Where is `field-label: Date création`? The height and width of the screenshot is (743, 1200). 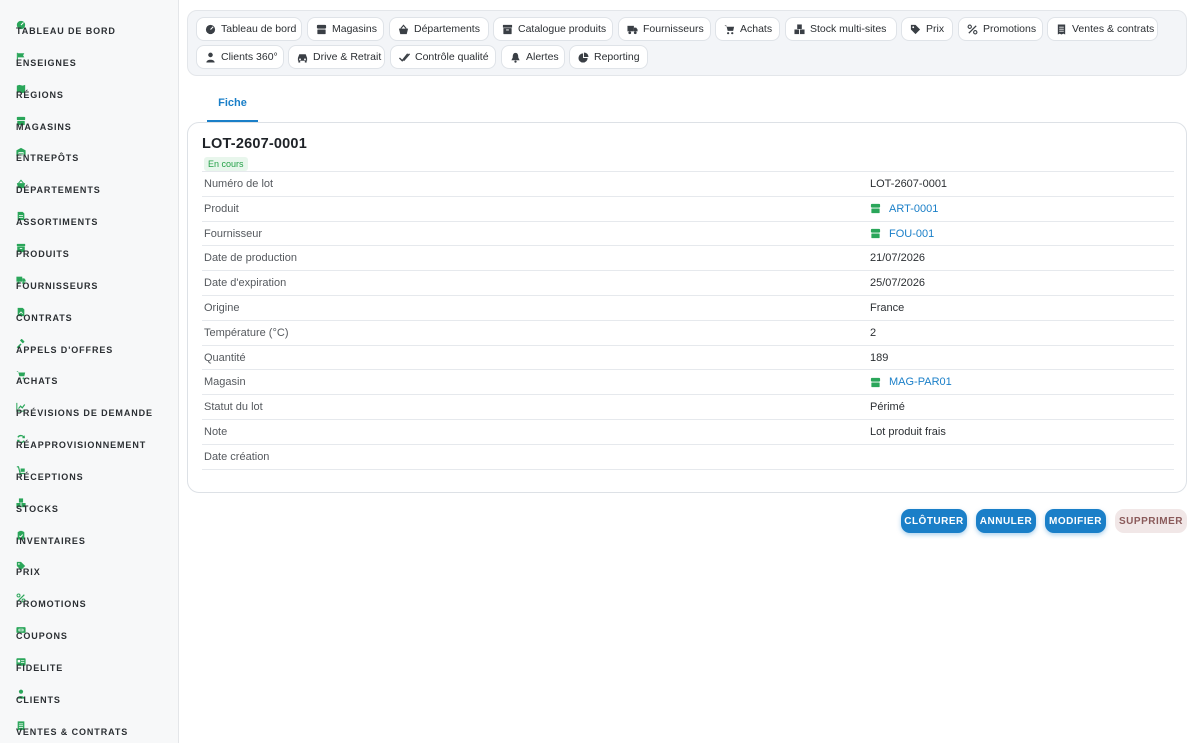
field-label: Date création is located at coordinates (237, 456).